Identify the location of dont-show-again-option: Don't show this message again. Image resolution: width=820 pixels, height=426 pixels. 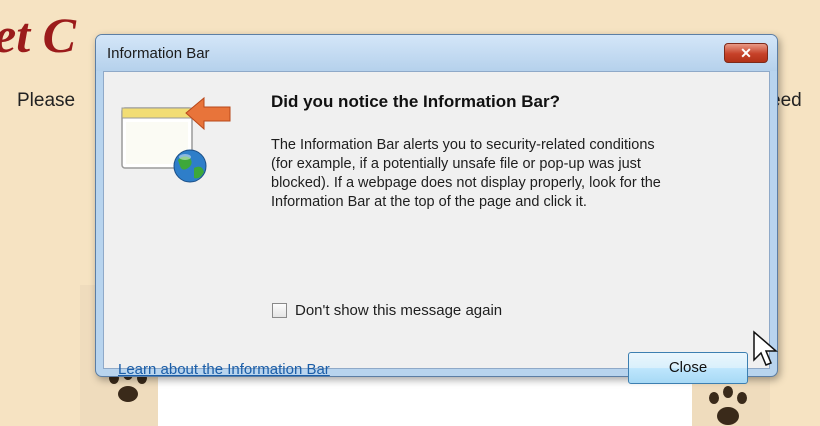
(387, 310).